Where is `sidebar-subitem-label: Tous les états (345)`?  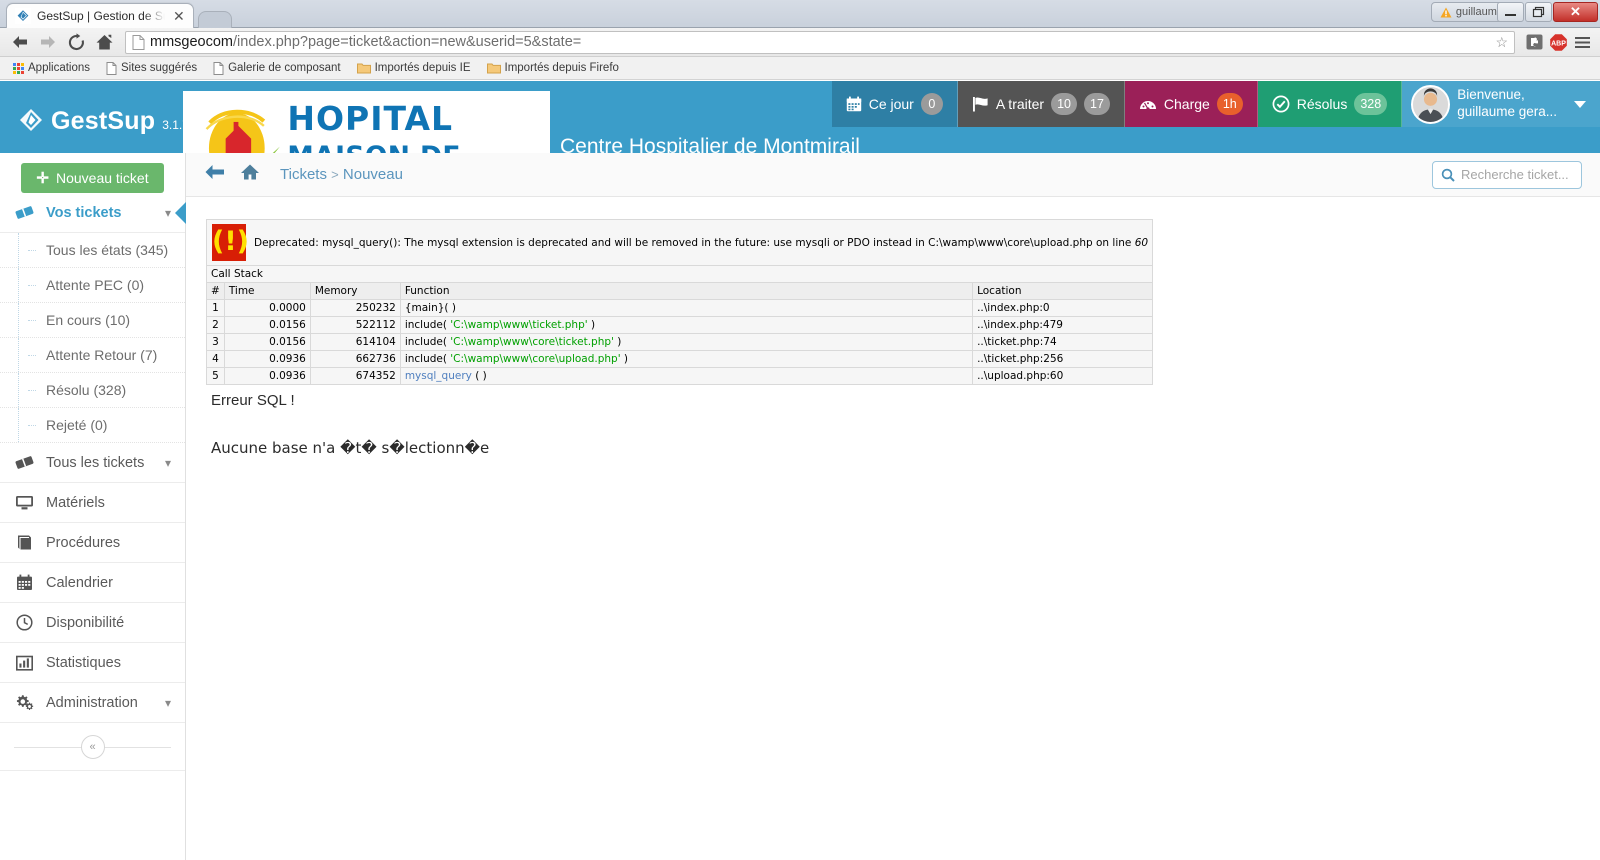 sidebar-subitem-label: Tous les états (345) is located at coordinates (107, 250).